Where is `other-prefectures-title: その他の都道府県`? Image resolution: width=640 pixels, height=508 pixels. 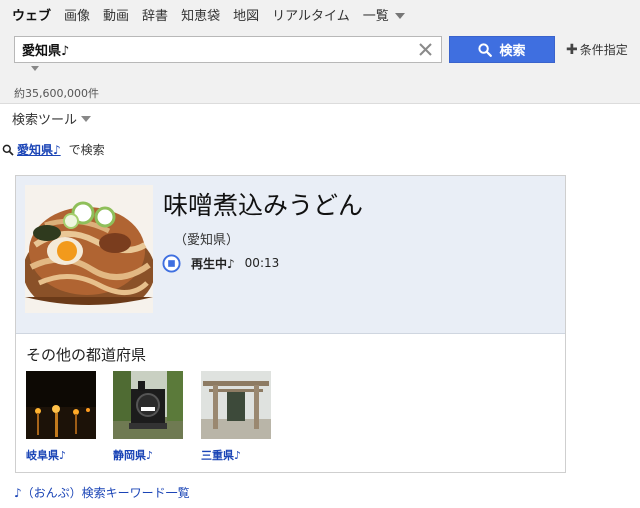
other-prefectures-title: その他の都道府県 is located at coordinates (86, 355).